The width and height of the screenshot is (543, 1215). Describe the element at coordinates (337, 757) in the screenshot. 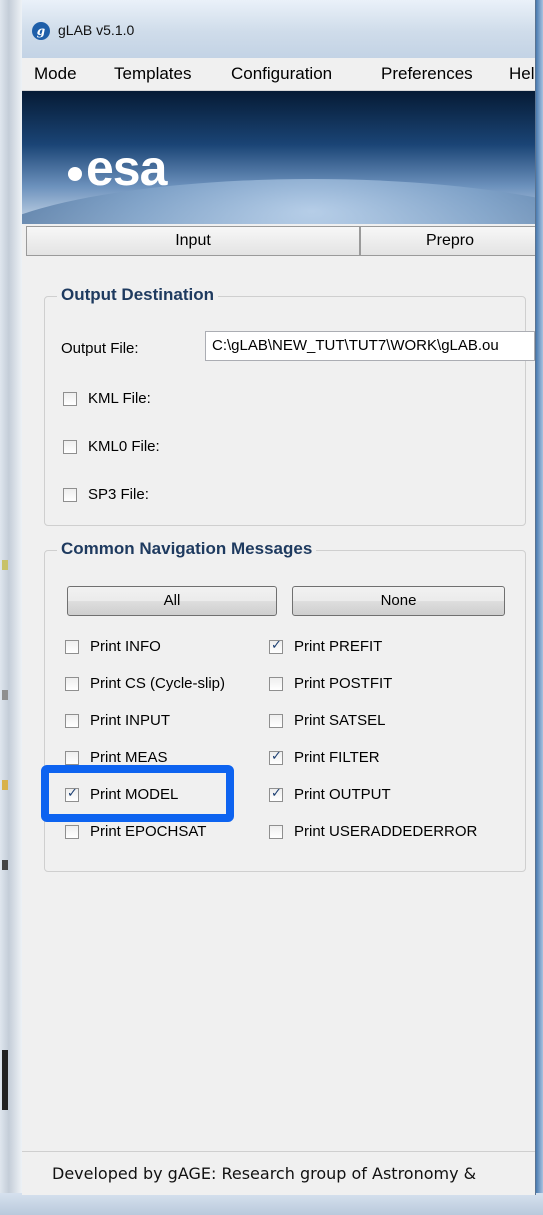

I see `print-filter-label: Print FILTER` at that location.